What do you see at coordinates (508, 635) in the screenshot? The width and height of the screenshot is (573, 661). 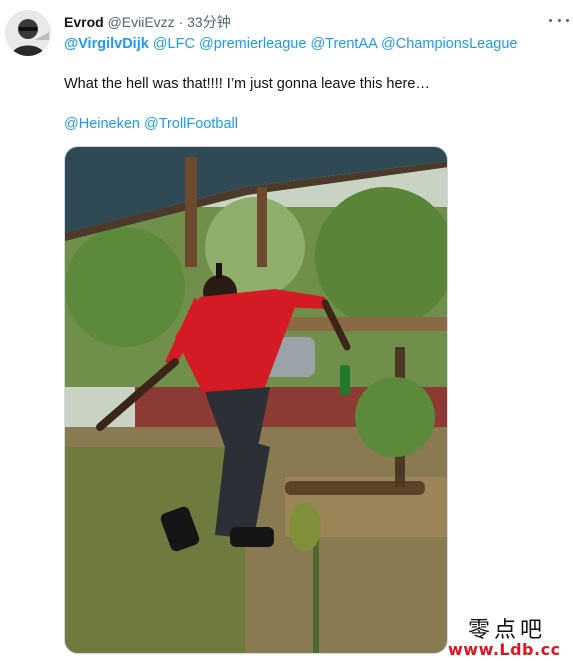 I see `watermark: 零点吧 www.Ldb.cc` at bounding box center [508, 635].